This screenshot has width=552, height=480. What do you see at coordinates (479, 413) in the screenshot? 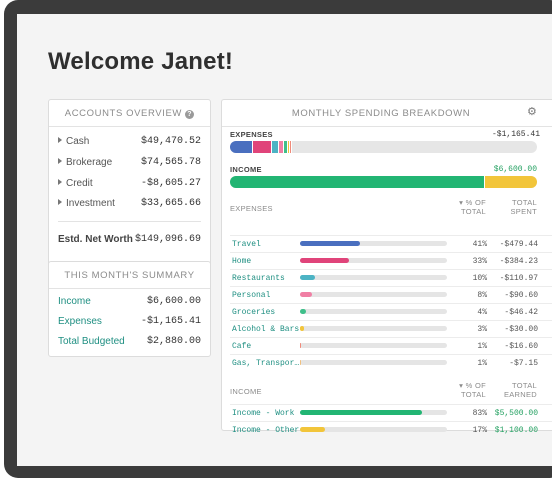
I see `category-percent: 83%` at bounding box center [479, 413].